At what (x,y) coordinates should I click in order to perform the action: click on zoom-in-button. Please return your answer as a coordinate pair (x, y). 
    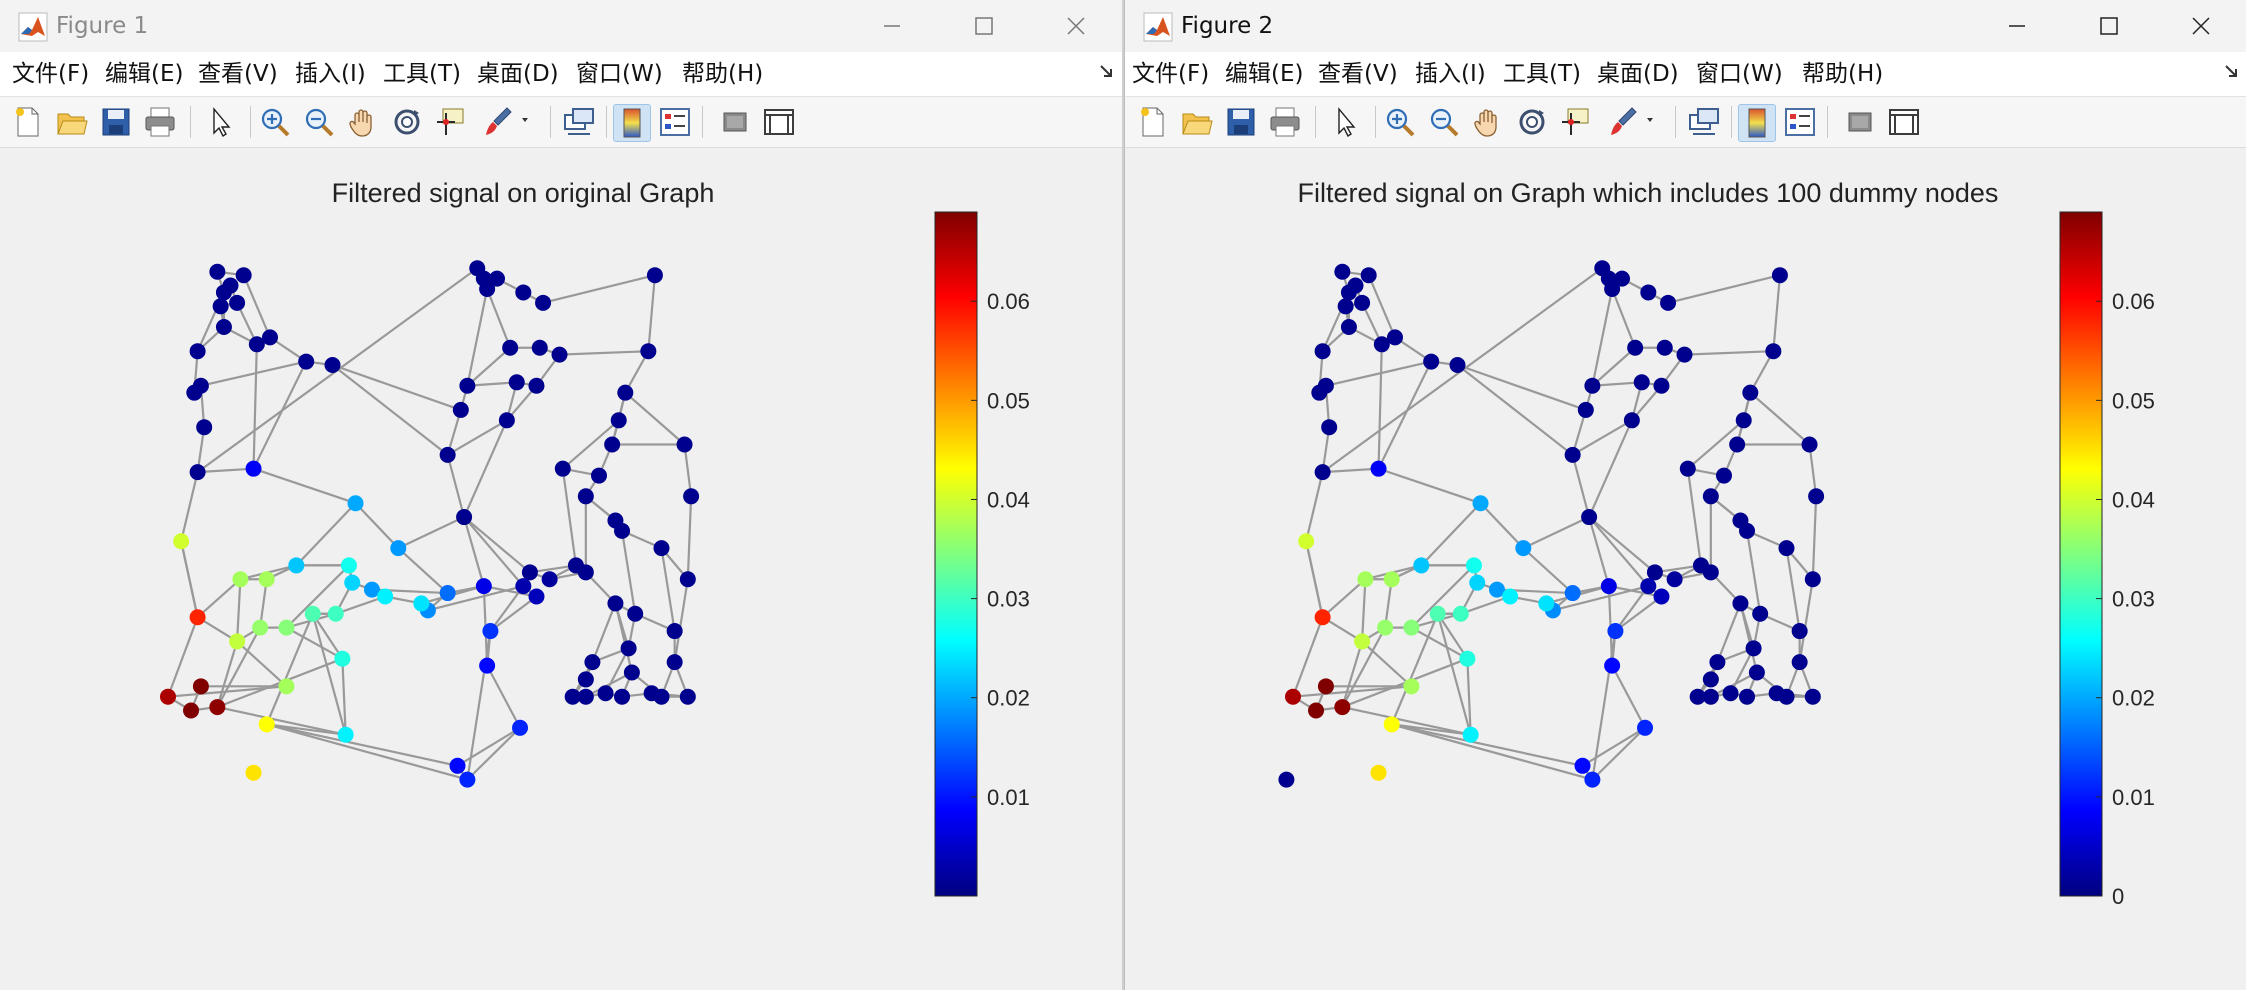
    Looking at the image, I should click on (1400, 122).